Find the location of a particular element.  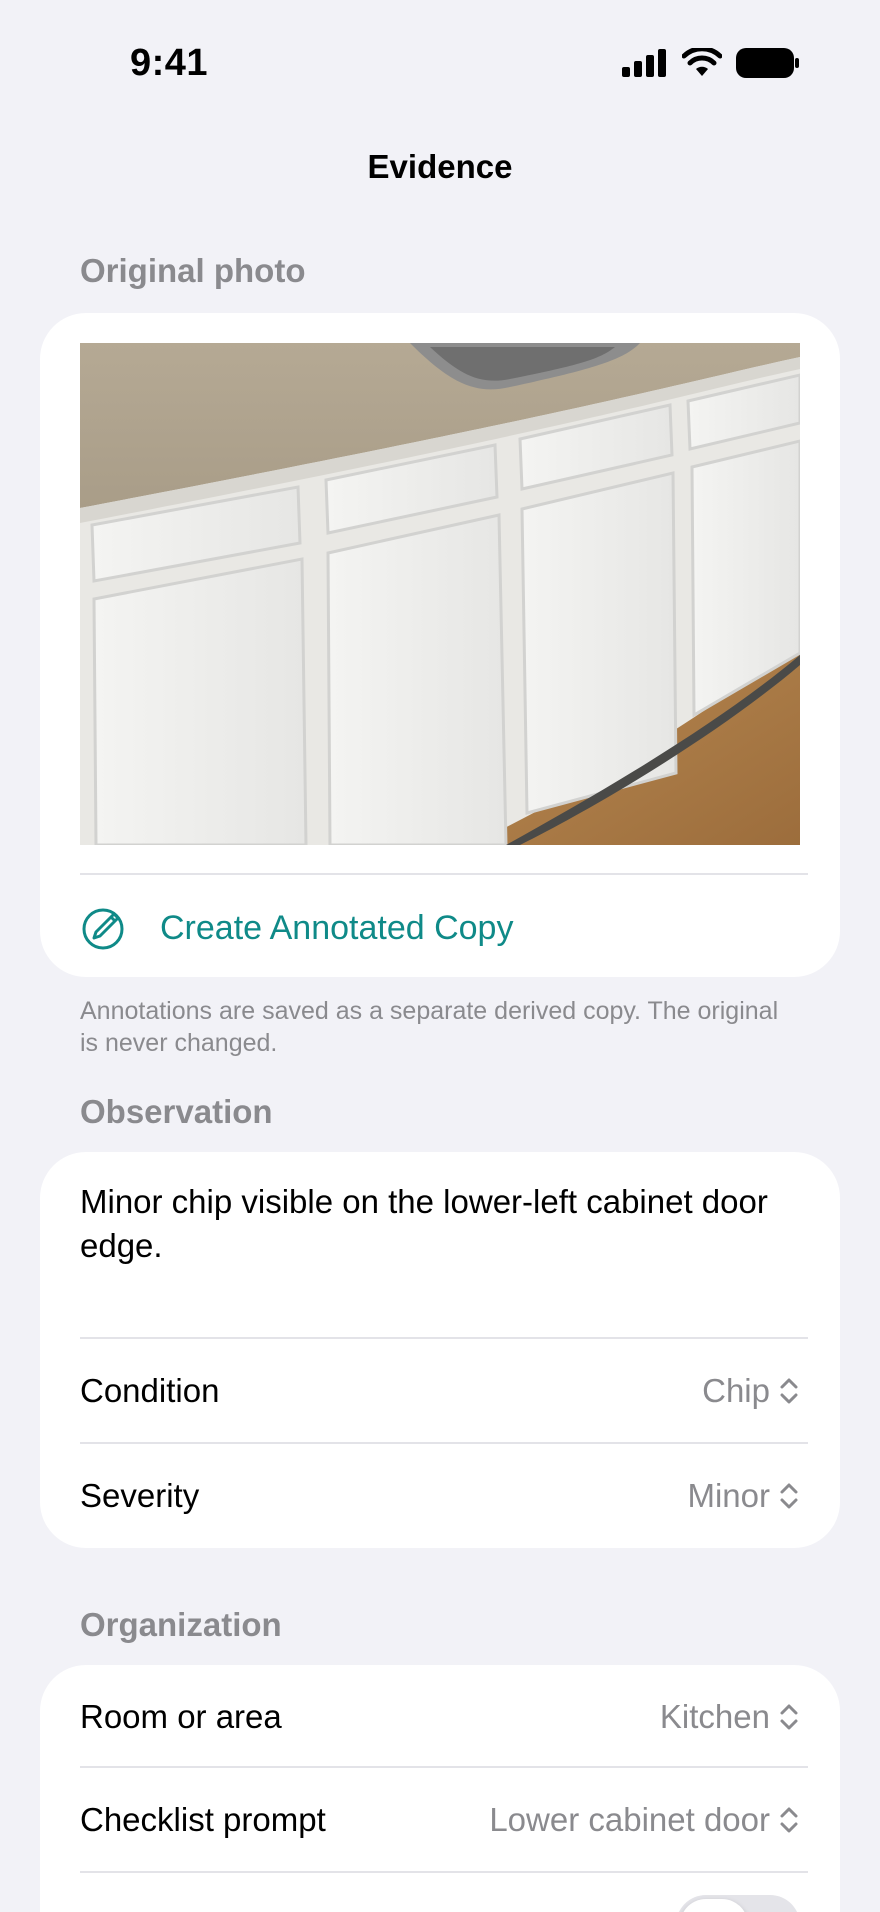

create-annotated-copy-label: Create Annotated Copy is located at coordinates (337, 927).